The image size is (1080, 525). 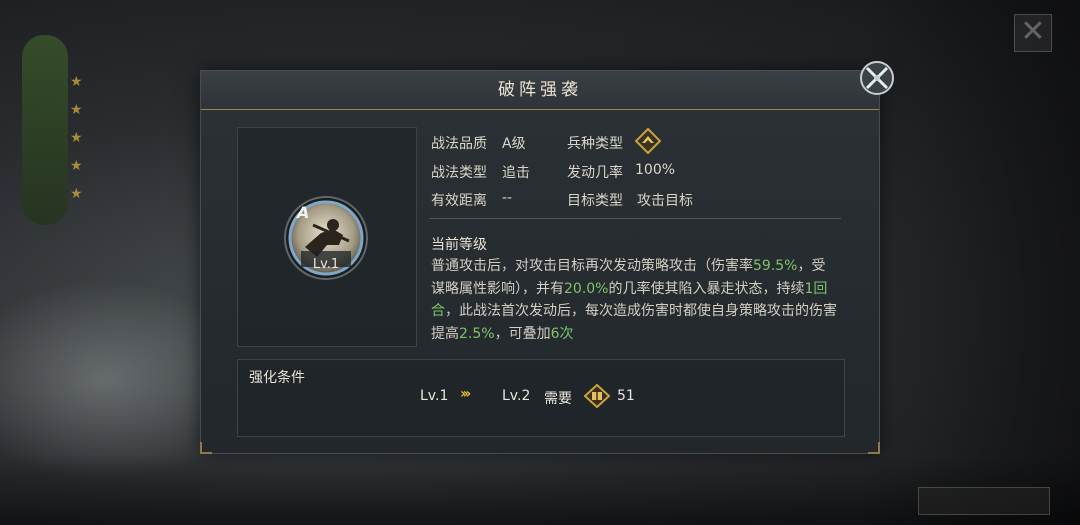 I want to click on upgrade-arrow-icon: ›››, so click(x=465, y=394).